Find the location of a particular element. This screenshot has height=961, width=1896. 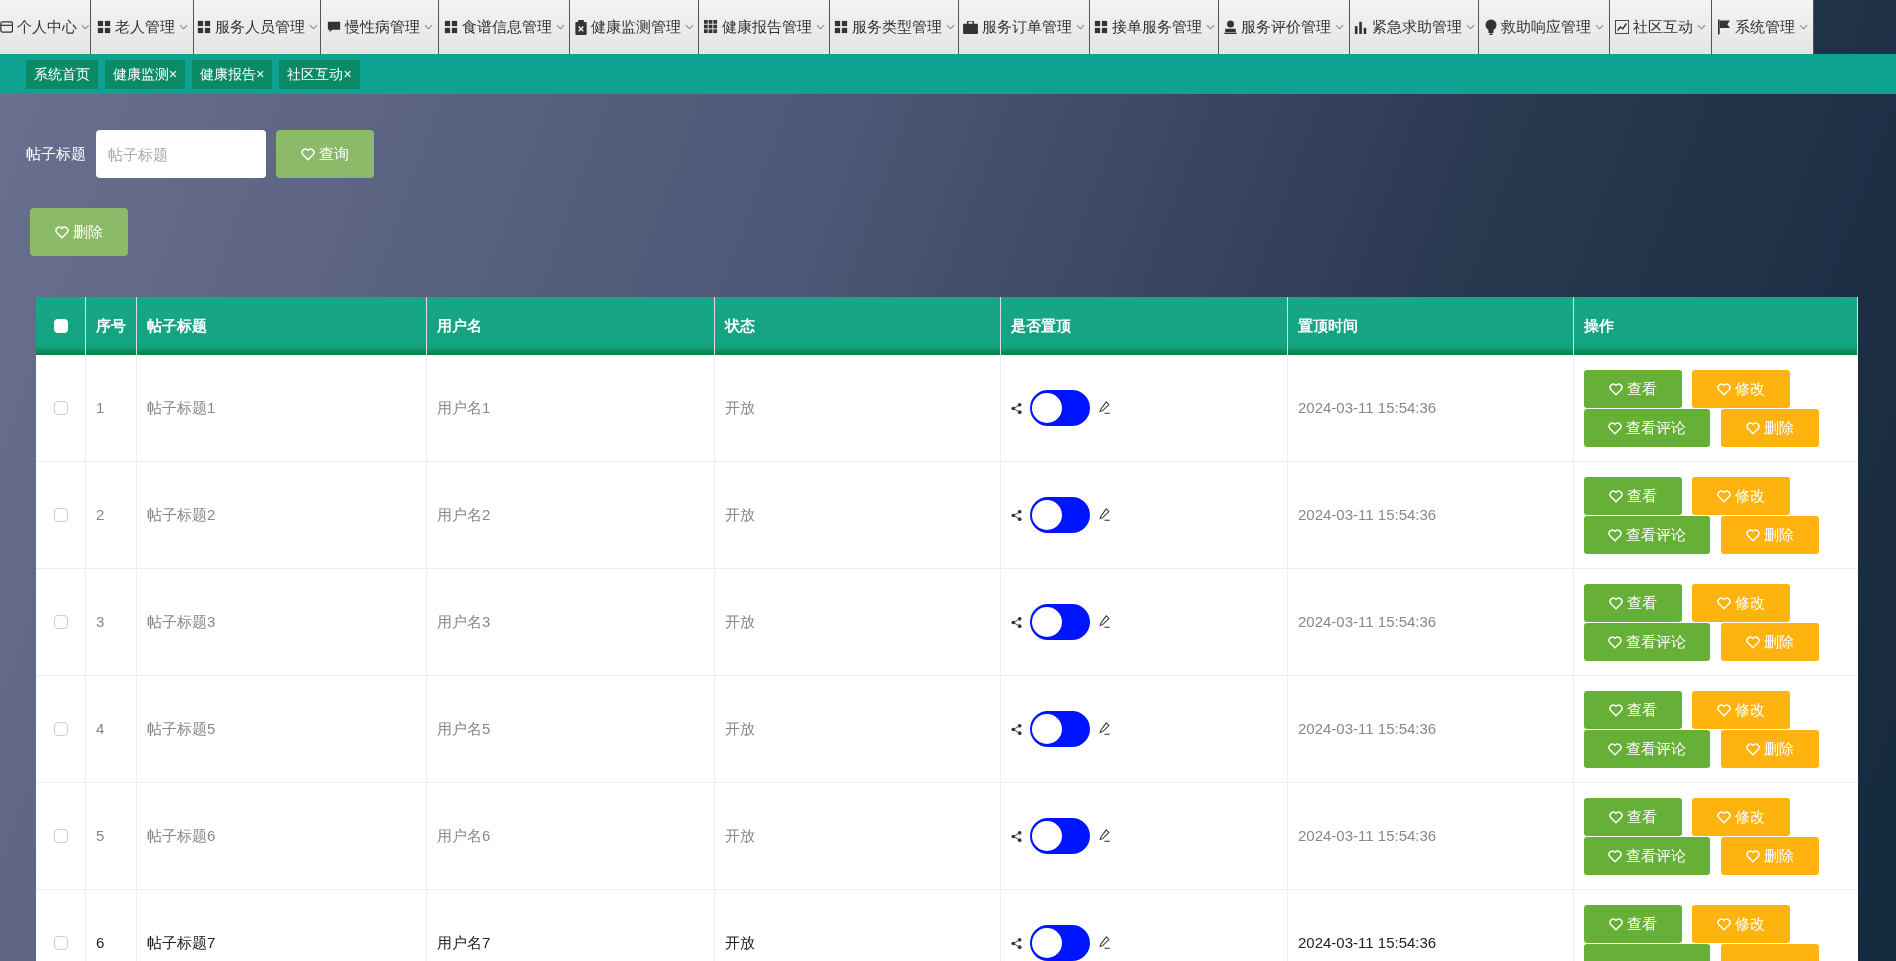

menu-item: 救助响应管理 is located at coordinates (1544, 27).